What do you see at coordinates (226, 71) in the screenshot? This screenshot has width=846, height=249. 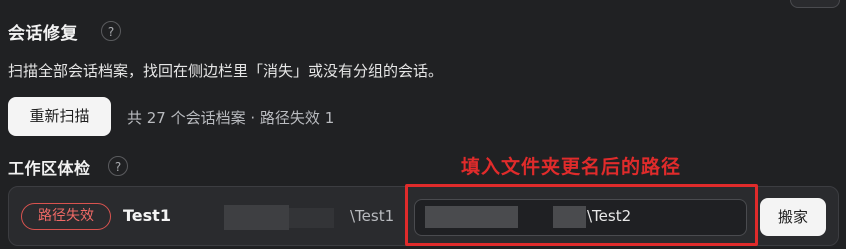 I see `repair-description: 扫描全部会话档案，找回在侧边栏里「消失」或没有分组的会话。` at bounding box center [226, 71].